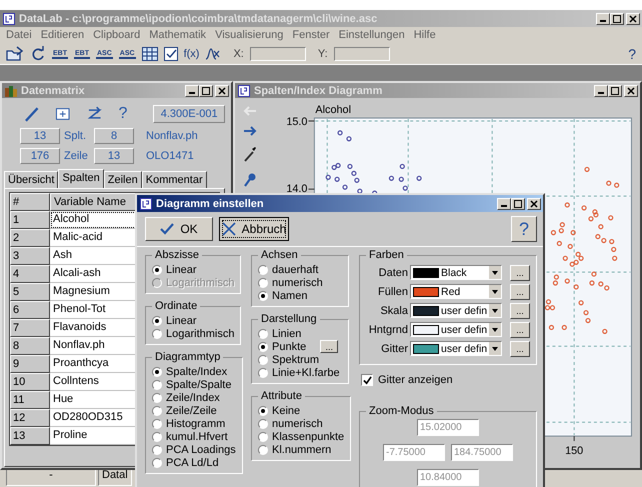  Describe the element at coordinates (15, 54) in the screenshot. I see `folder-icon` at that location.